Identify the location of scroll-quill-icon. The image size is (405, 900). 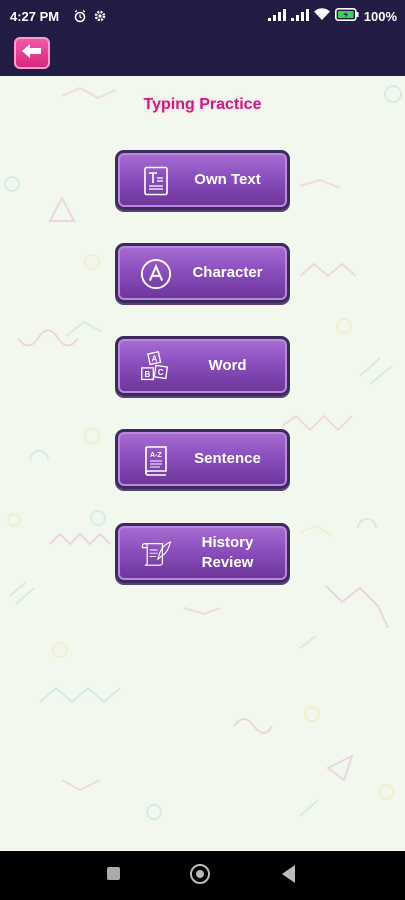
(156, 554).